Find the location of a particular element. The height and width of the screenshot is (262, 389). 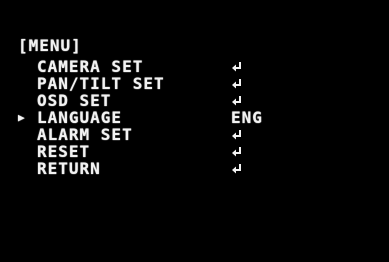

menu-item-label: PAN/TILT SET is located at coordinates (101, 83).